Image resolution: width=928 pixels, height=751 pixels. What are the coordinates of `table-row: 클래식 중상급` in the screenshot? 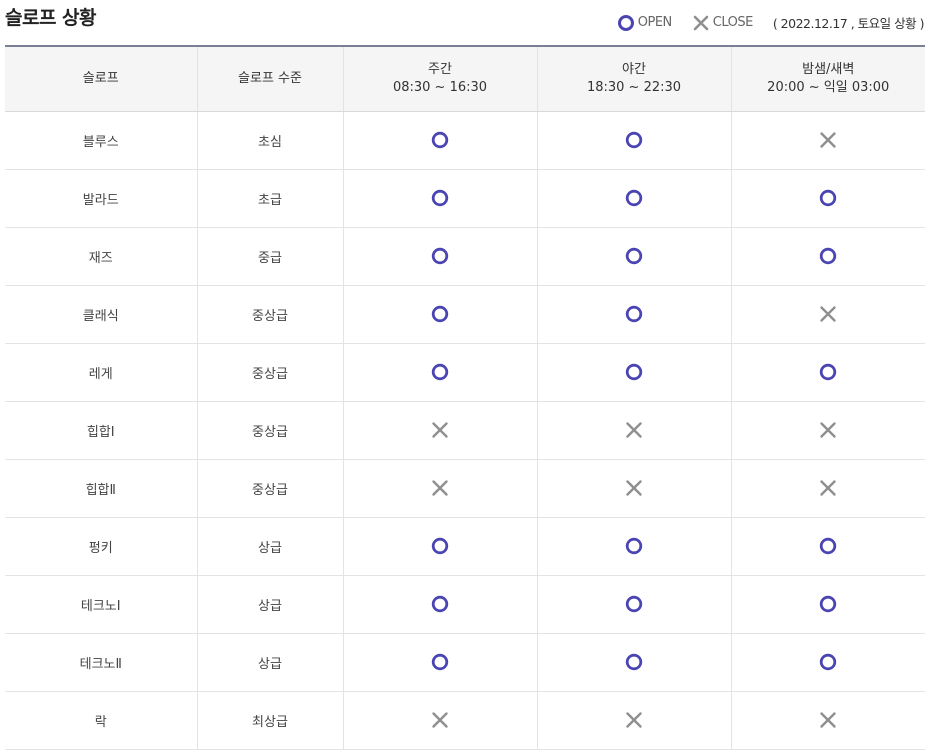 It's located at (465, 314).